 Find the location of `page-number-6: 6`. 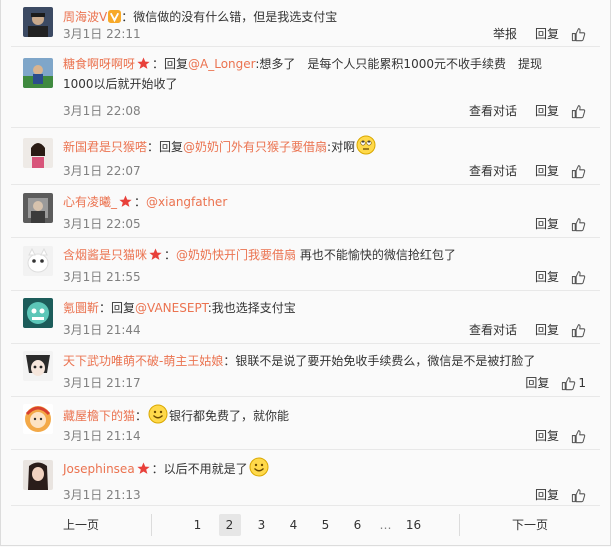

page-number-6: 6 is located at coordinates (358, 525).